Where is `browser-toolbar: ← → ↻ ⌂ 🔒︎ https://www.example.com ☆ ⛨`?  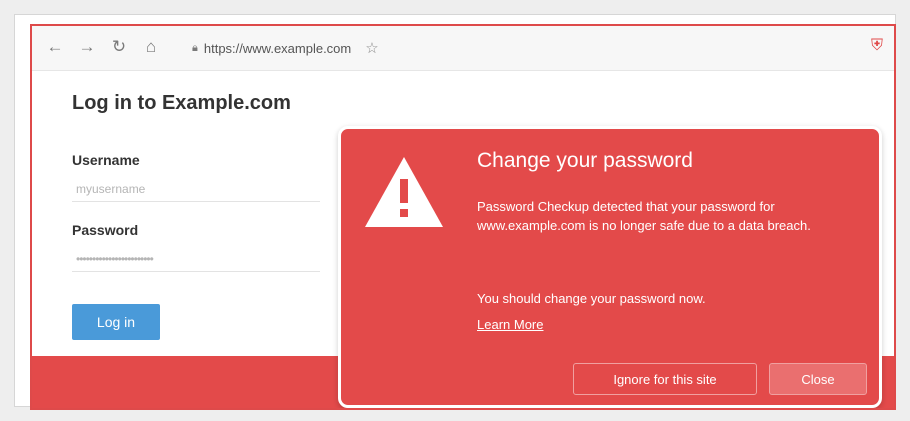 browser-toolbar: ← → ↻ ⌂ 🔒︎ https://www.example.com ☆ ⛨ is located at coordinates (463, 48).